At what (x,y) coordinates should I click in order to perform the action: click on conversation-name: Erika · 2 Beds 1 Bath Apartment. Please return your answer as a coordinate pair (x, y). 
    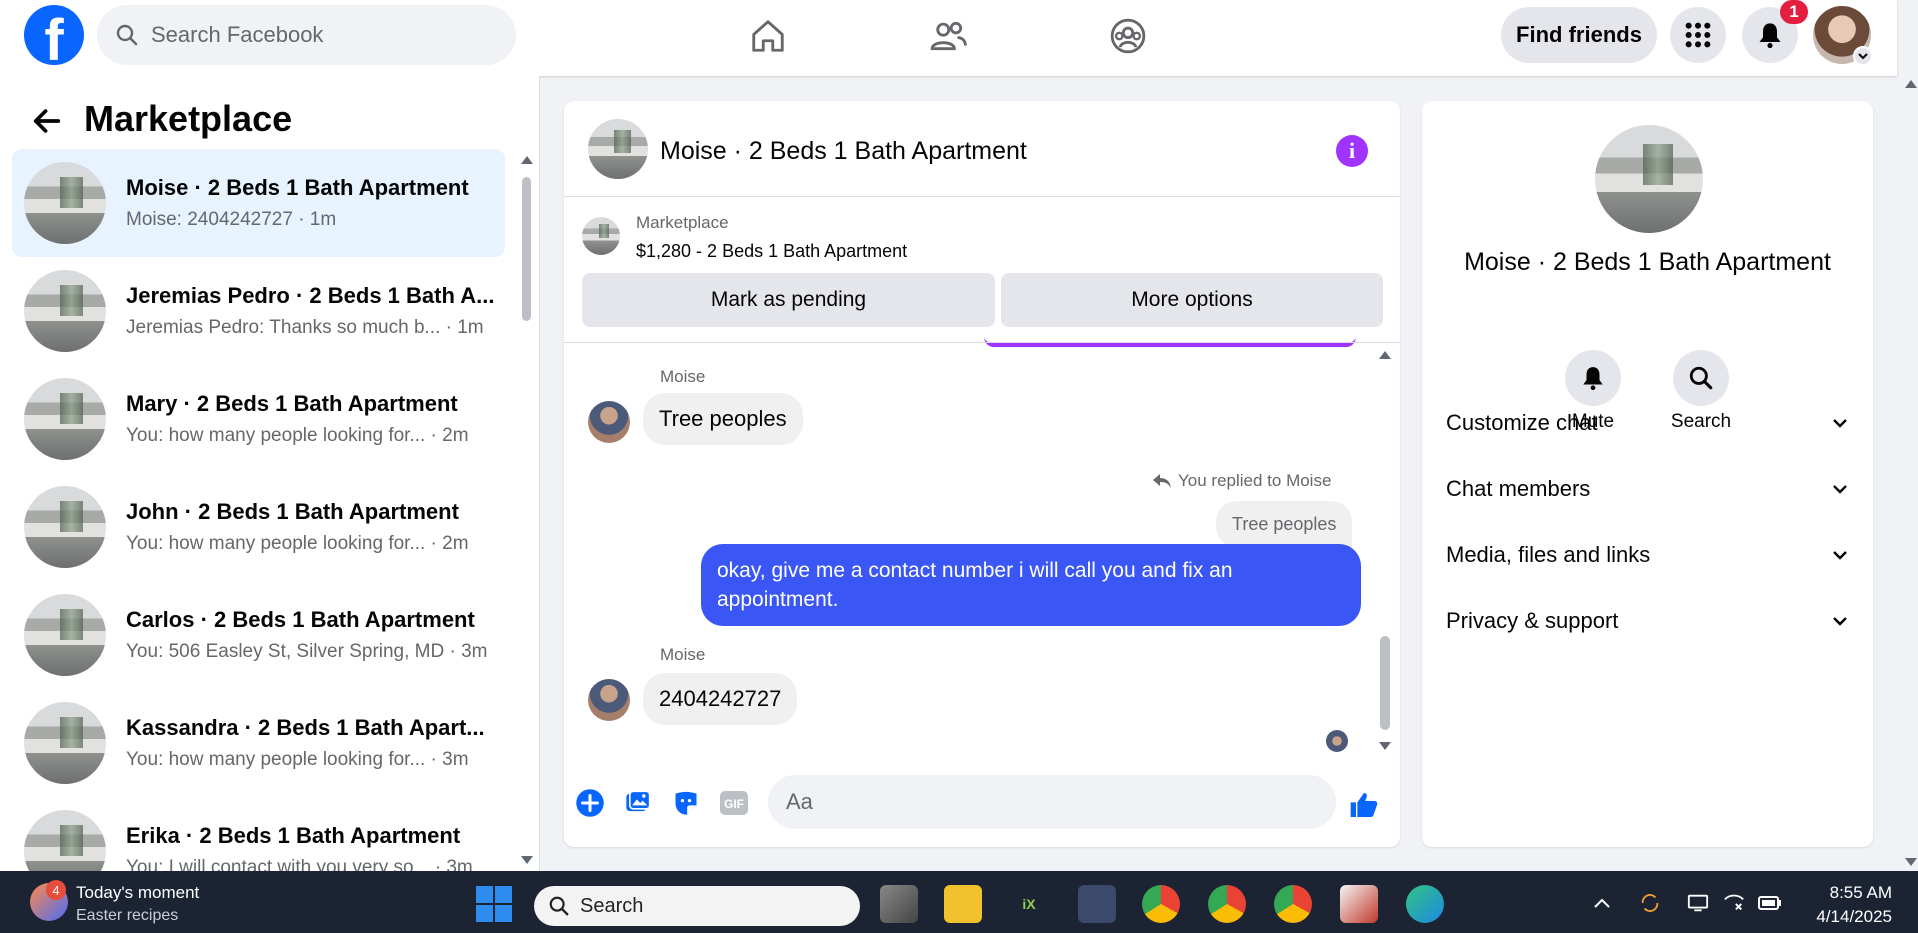
    Looking at the image, I should click on (293, 835).